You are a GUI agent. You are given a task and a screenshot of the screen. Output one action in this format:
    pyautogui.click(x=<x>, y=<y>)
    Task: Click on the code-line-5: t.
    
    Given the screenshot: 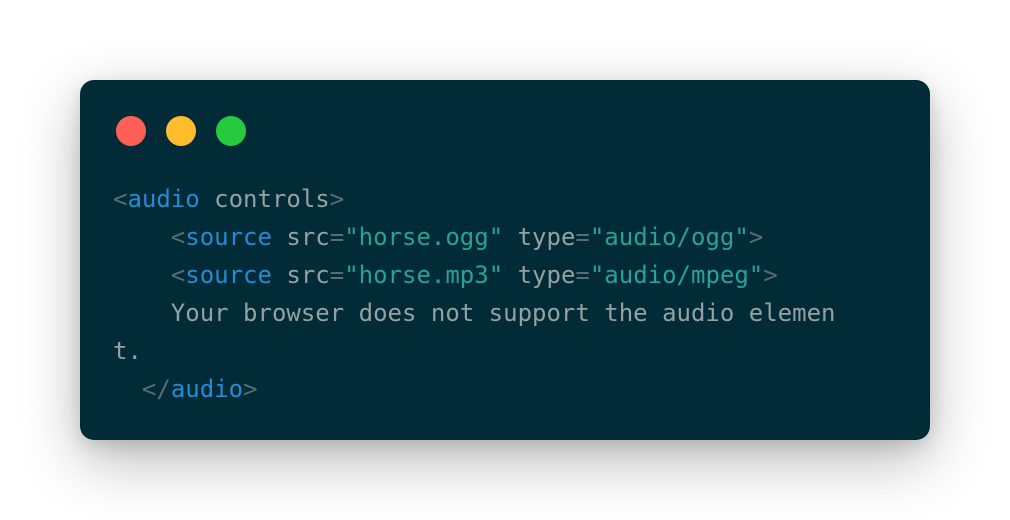 What is the action you would take?
    pyautogui.click(x=474, y=351)
    